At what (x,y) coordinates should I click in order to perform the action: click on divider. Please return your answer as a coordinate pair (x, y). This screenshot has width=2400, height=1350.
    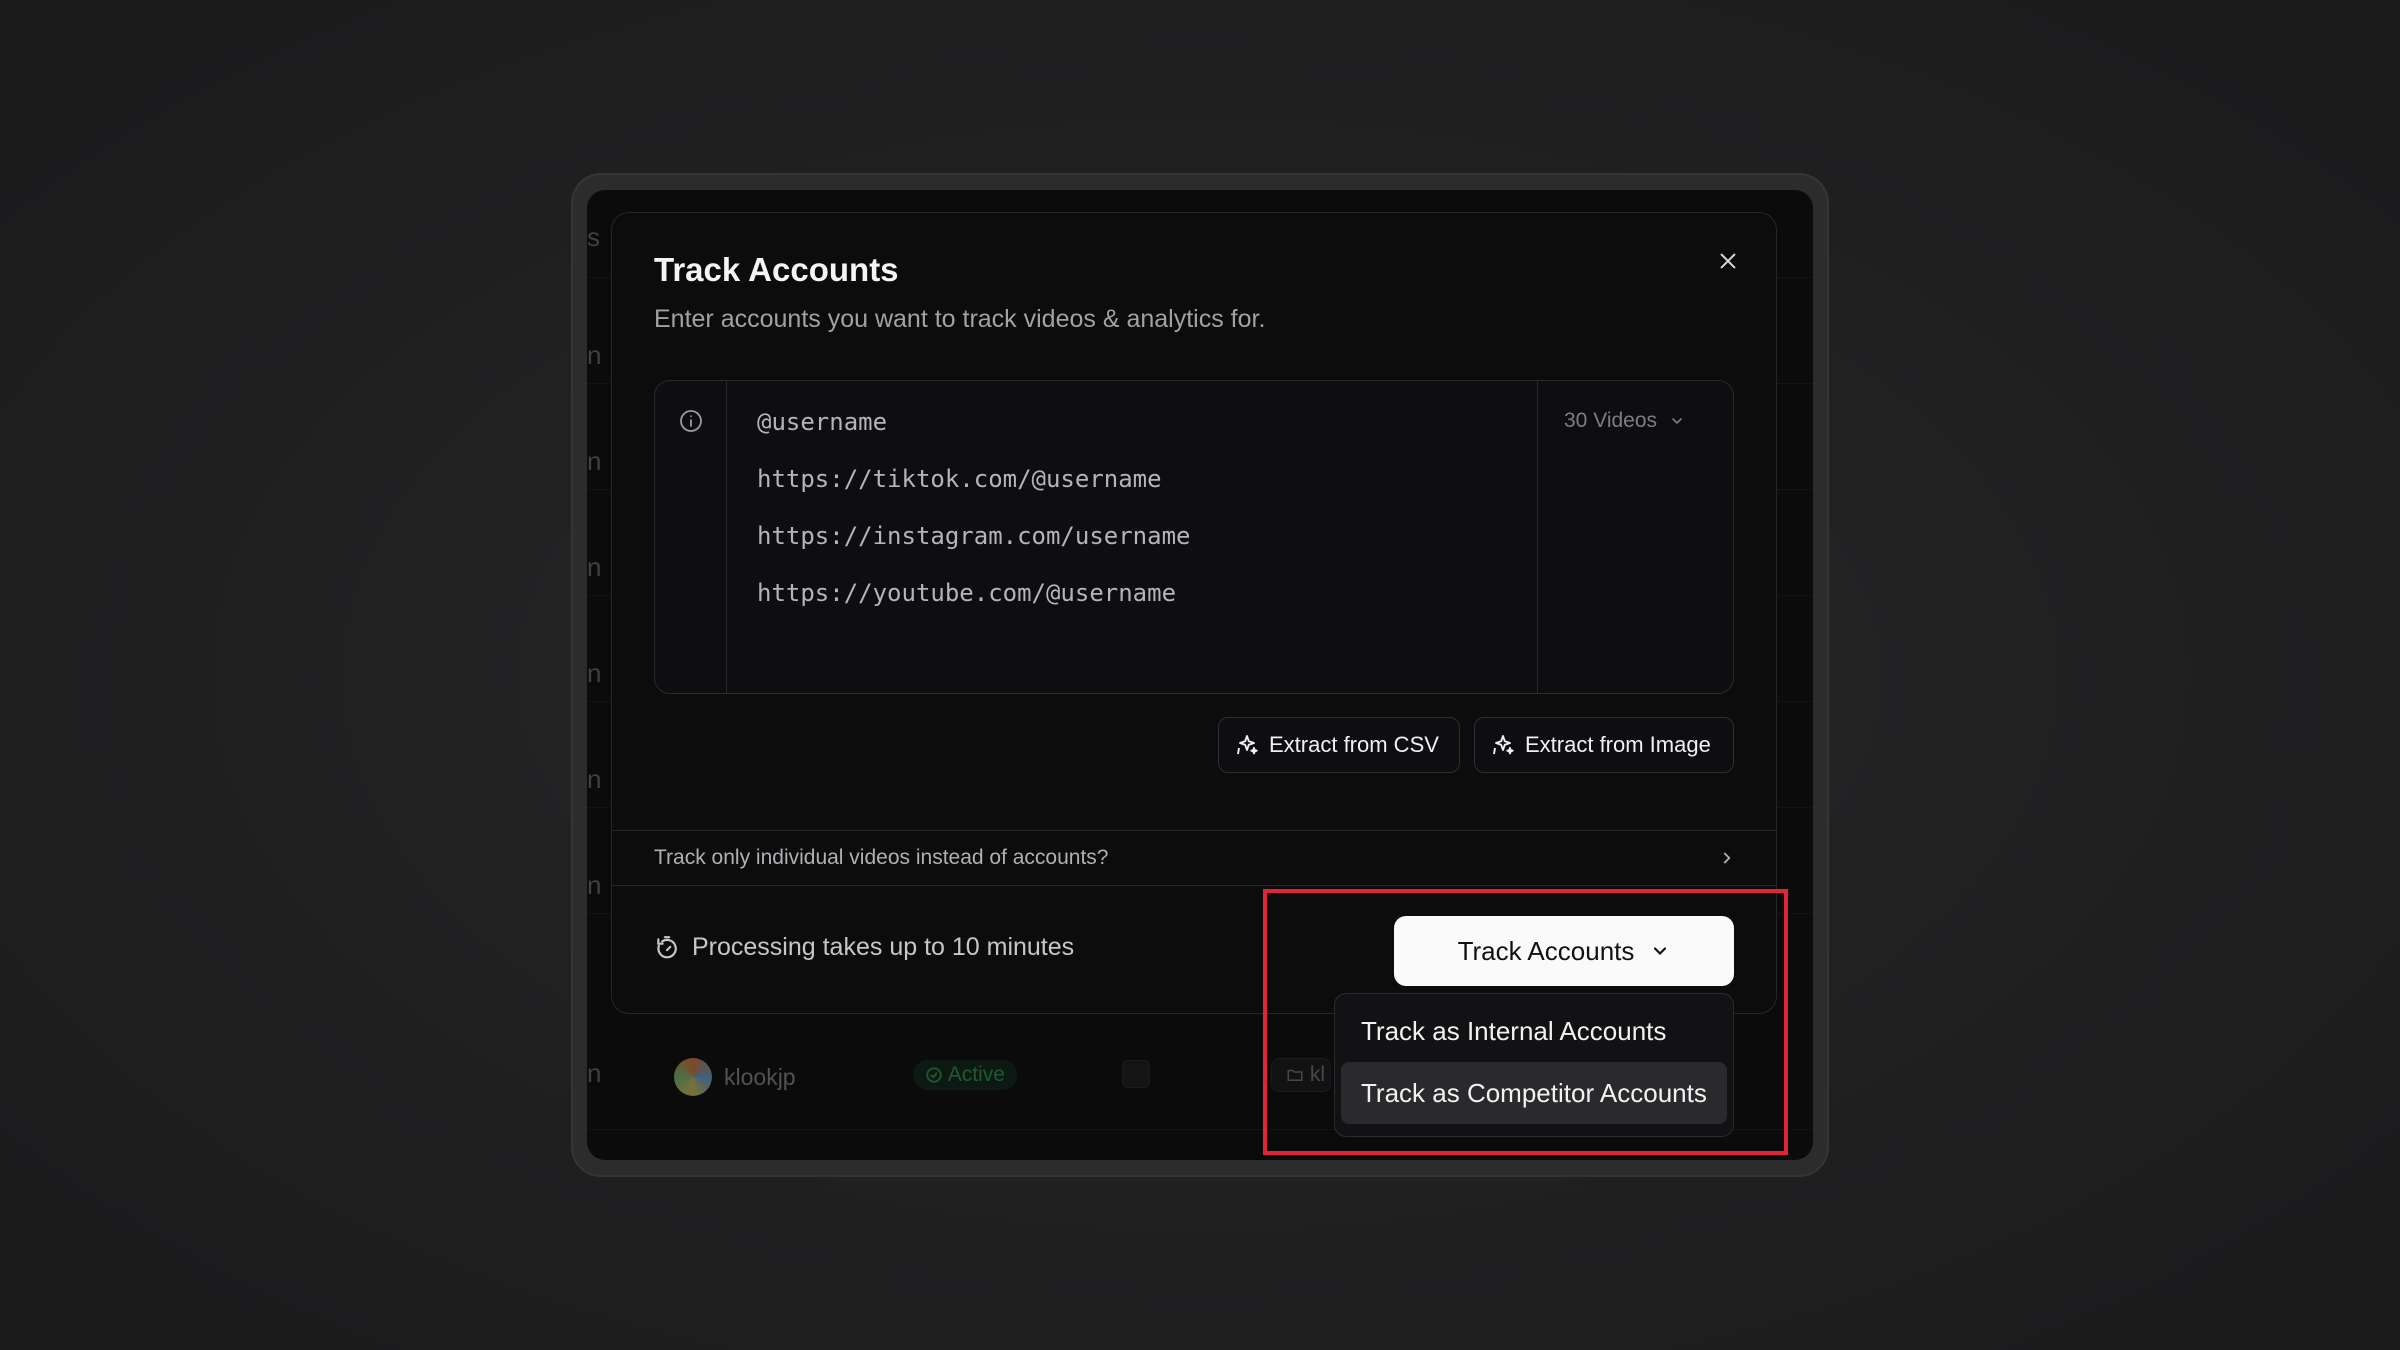
    Looking at the image, I should click on (1194, 885).